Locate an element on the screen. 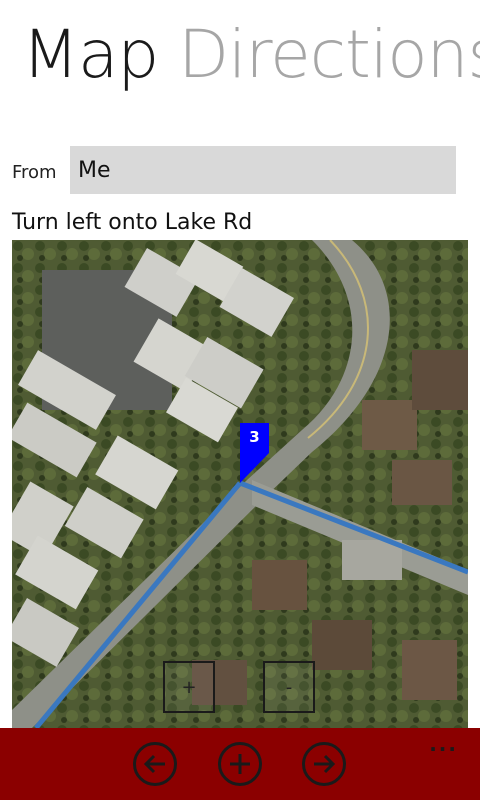 This screenshot has width=480, height=800. next-step-button is located at coordinates (324, 764).